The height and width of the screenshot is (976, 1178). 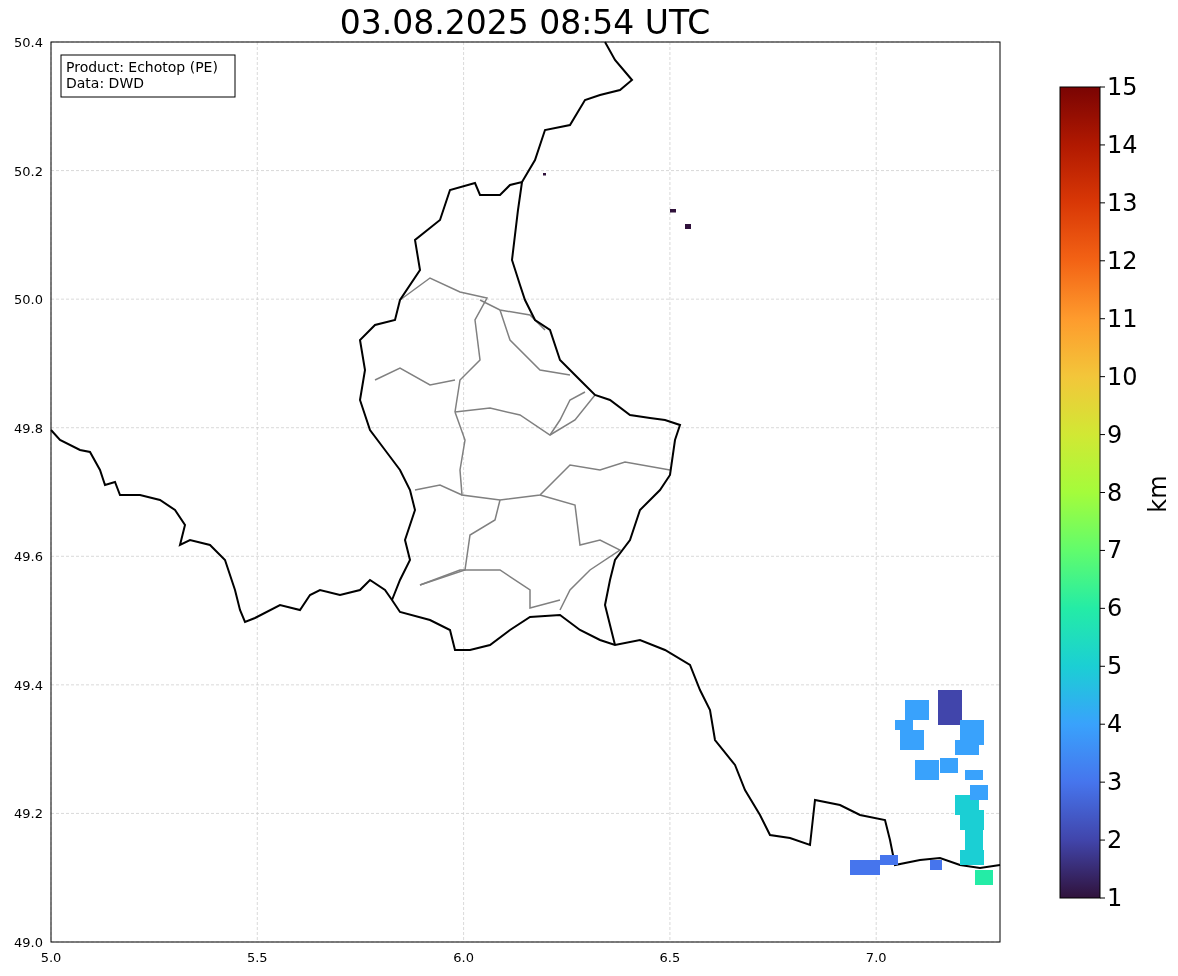 I want to click on colorbar-tick-label: 7, so click(x=1115, y=550).